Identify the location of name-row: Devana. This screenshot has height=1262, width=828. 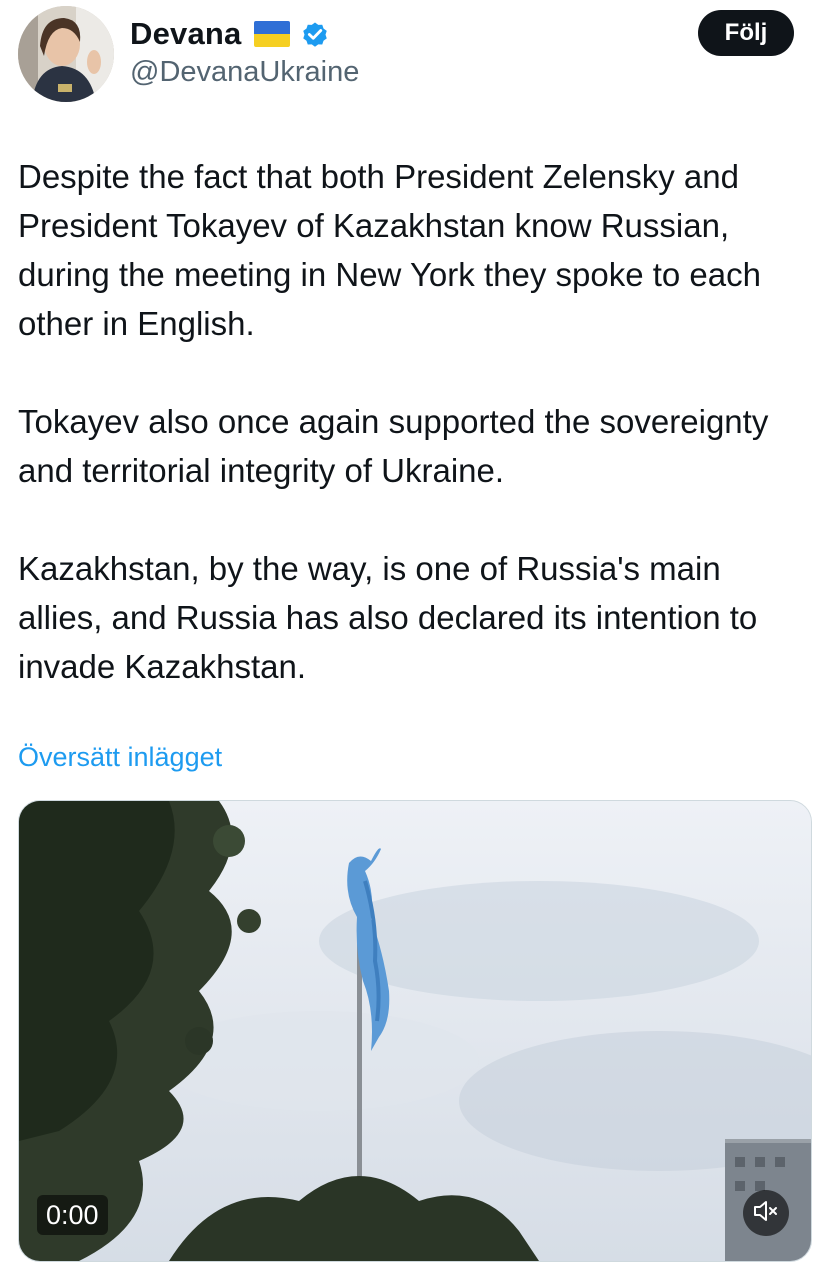
(230, 34).